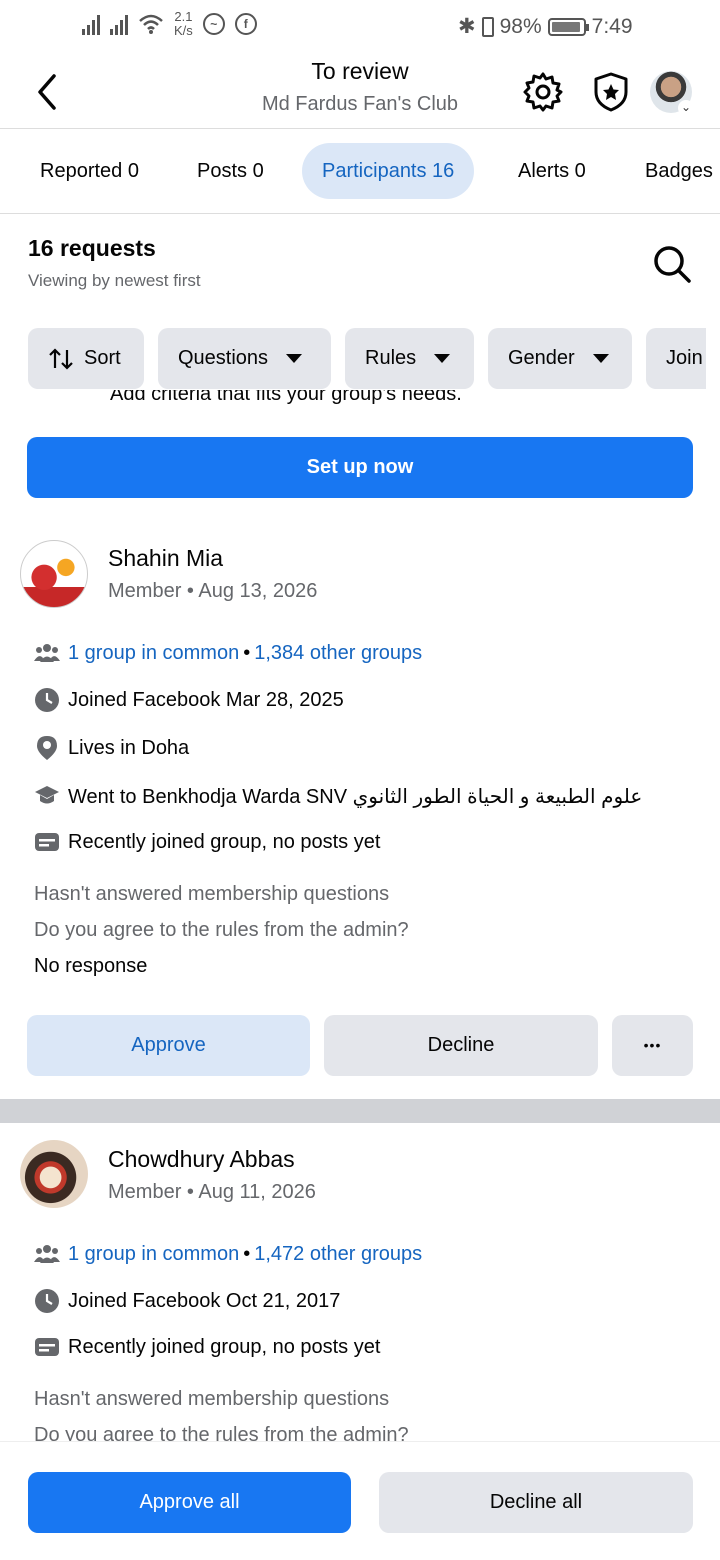  I want to click on questions-filter-chip: Questions, so click(244, 358).